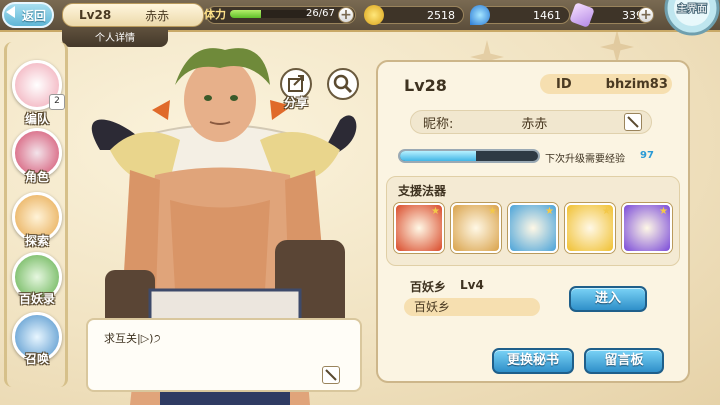 This screenshot has height=405, width=720. I want to click on support-artifacts-title: 支援法器, so click(422, 191).